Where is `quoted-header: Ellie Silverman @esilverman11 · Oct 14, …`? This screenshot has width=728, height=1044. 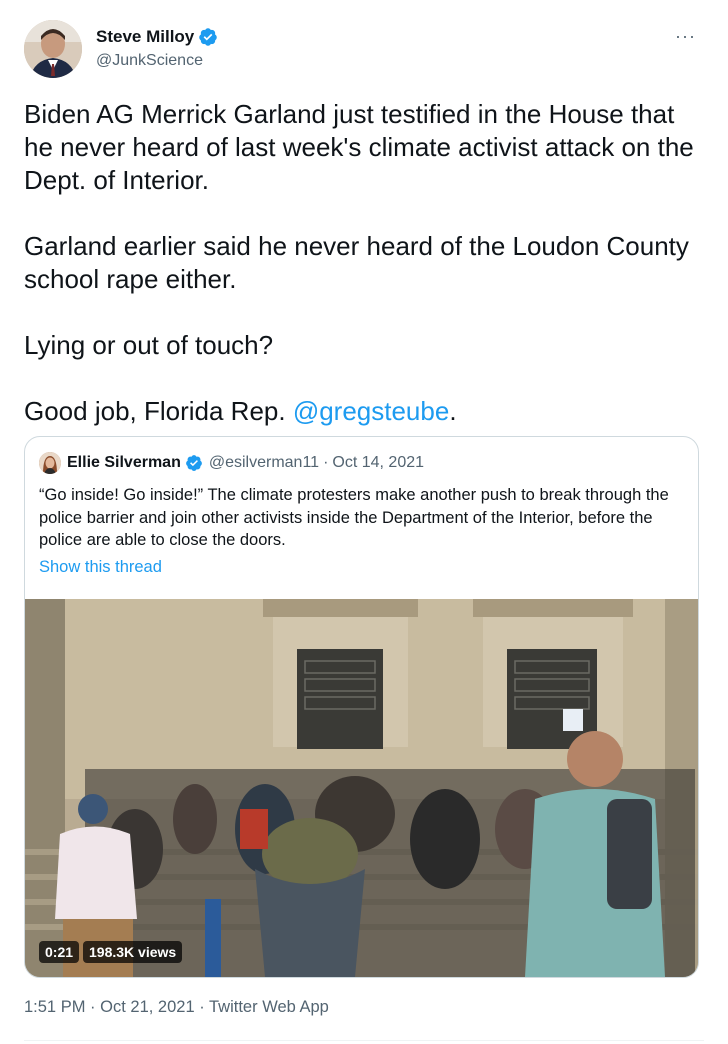 quoted-header: Ellie Silverman @esilverman11 · Oct 14, … is located at coordinates (231, 463).